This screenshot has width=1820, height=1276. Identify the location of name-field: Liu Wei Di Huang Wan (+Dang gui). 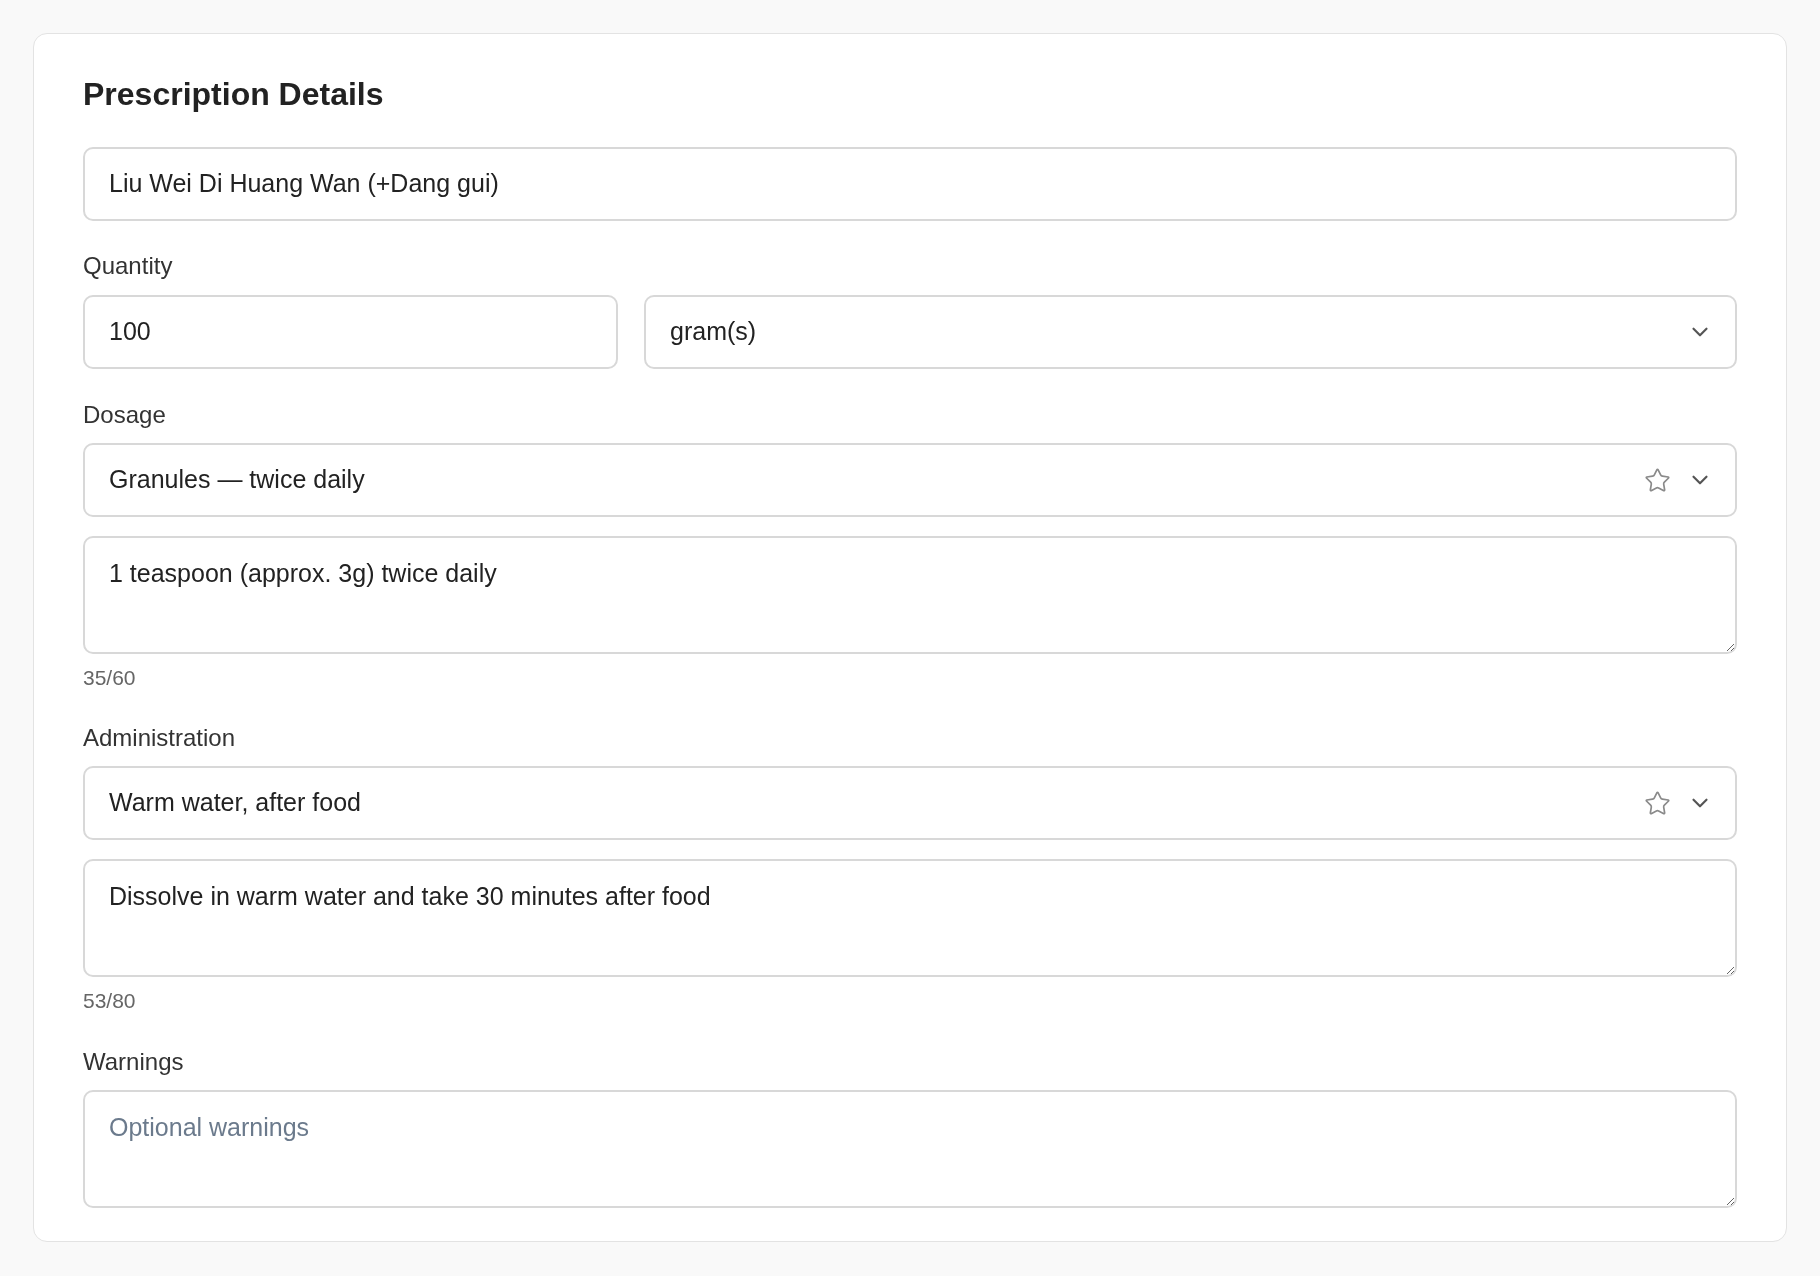
(910, 184).